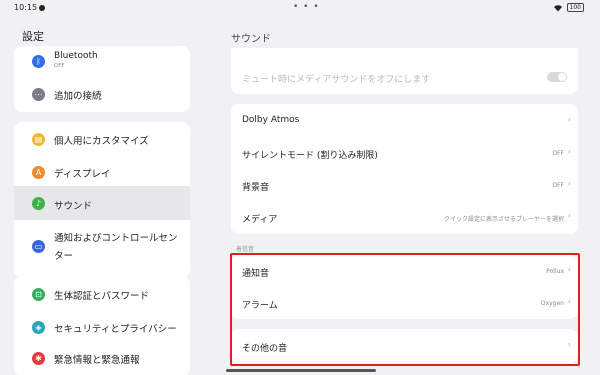  I want to click on row-silent-mode: サイレントモード (割り込み制限) OFF ›, so click(404, 152).